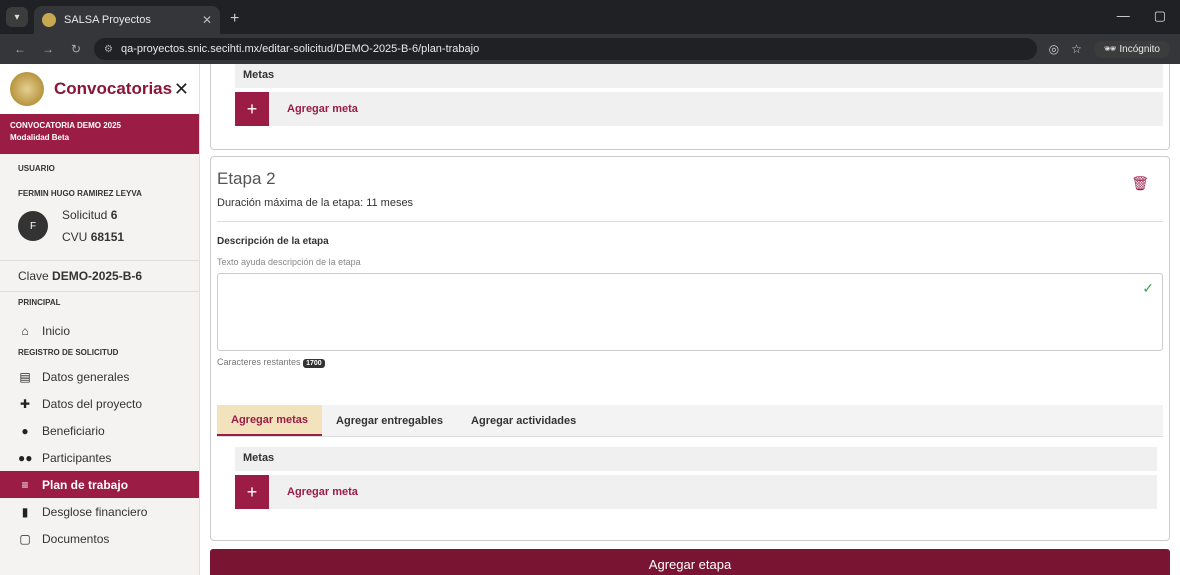 The height and width of the screenshot is (575, 1180). What do you see at coordinates (76, 49) in the screenshot?
I see `reload-icon: ↻` at bounding box center [76, 49].